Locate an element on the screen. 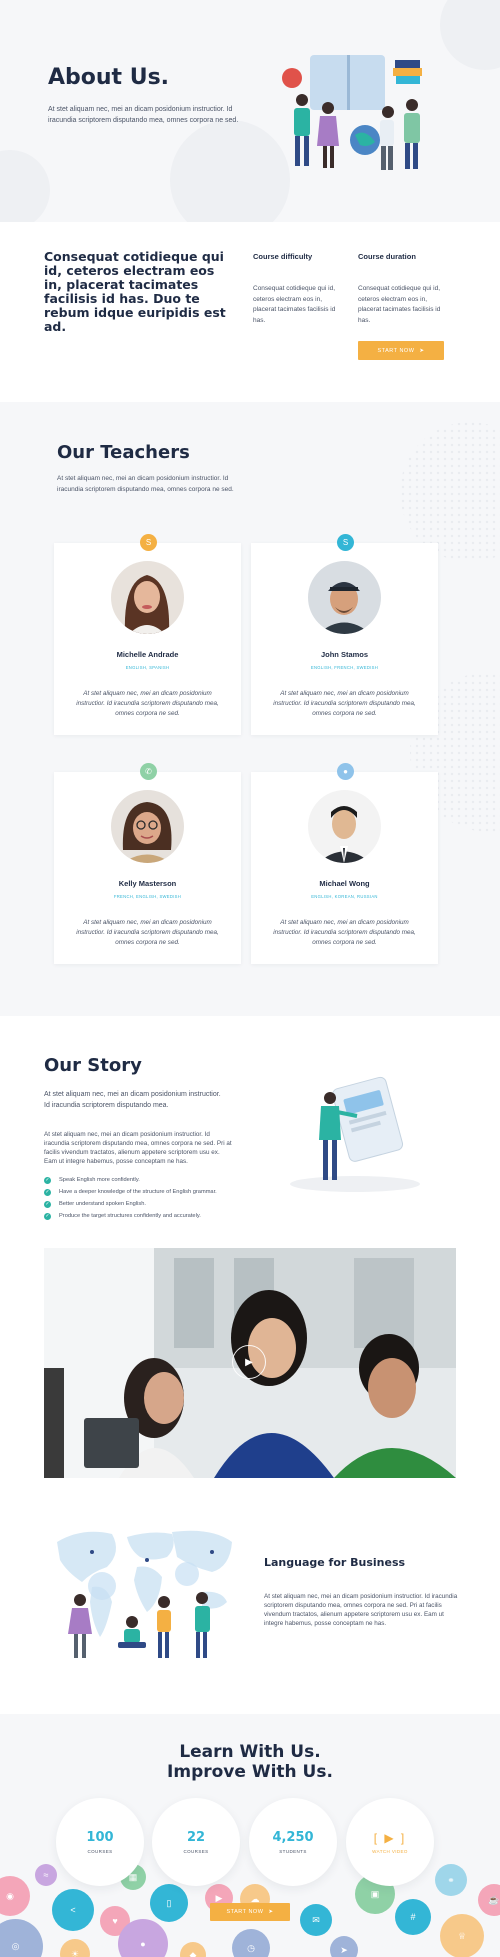 The width and height of the screenshot is (500, 1957). teacher-name: Michael Wong is located at coordinates (344, 883).